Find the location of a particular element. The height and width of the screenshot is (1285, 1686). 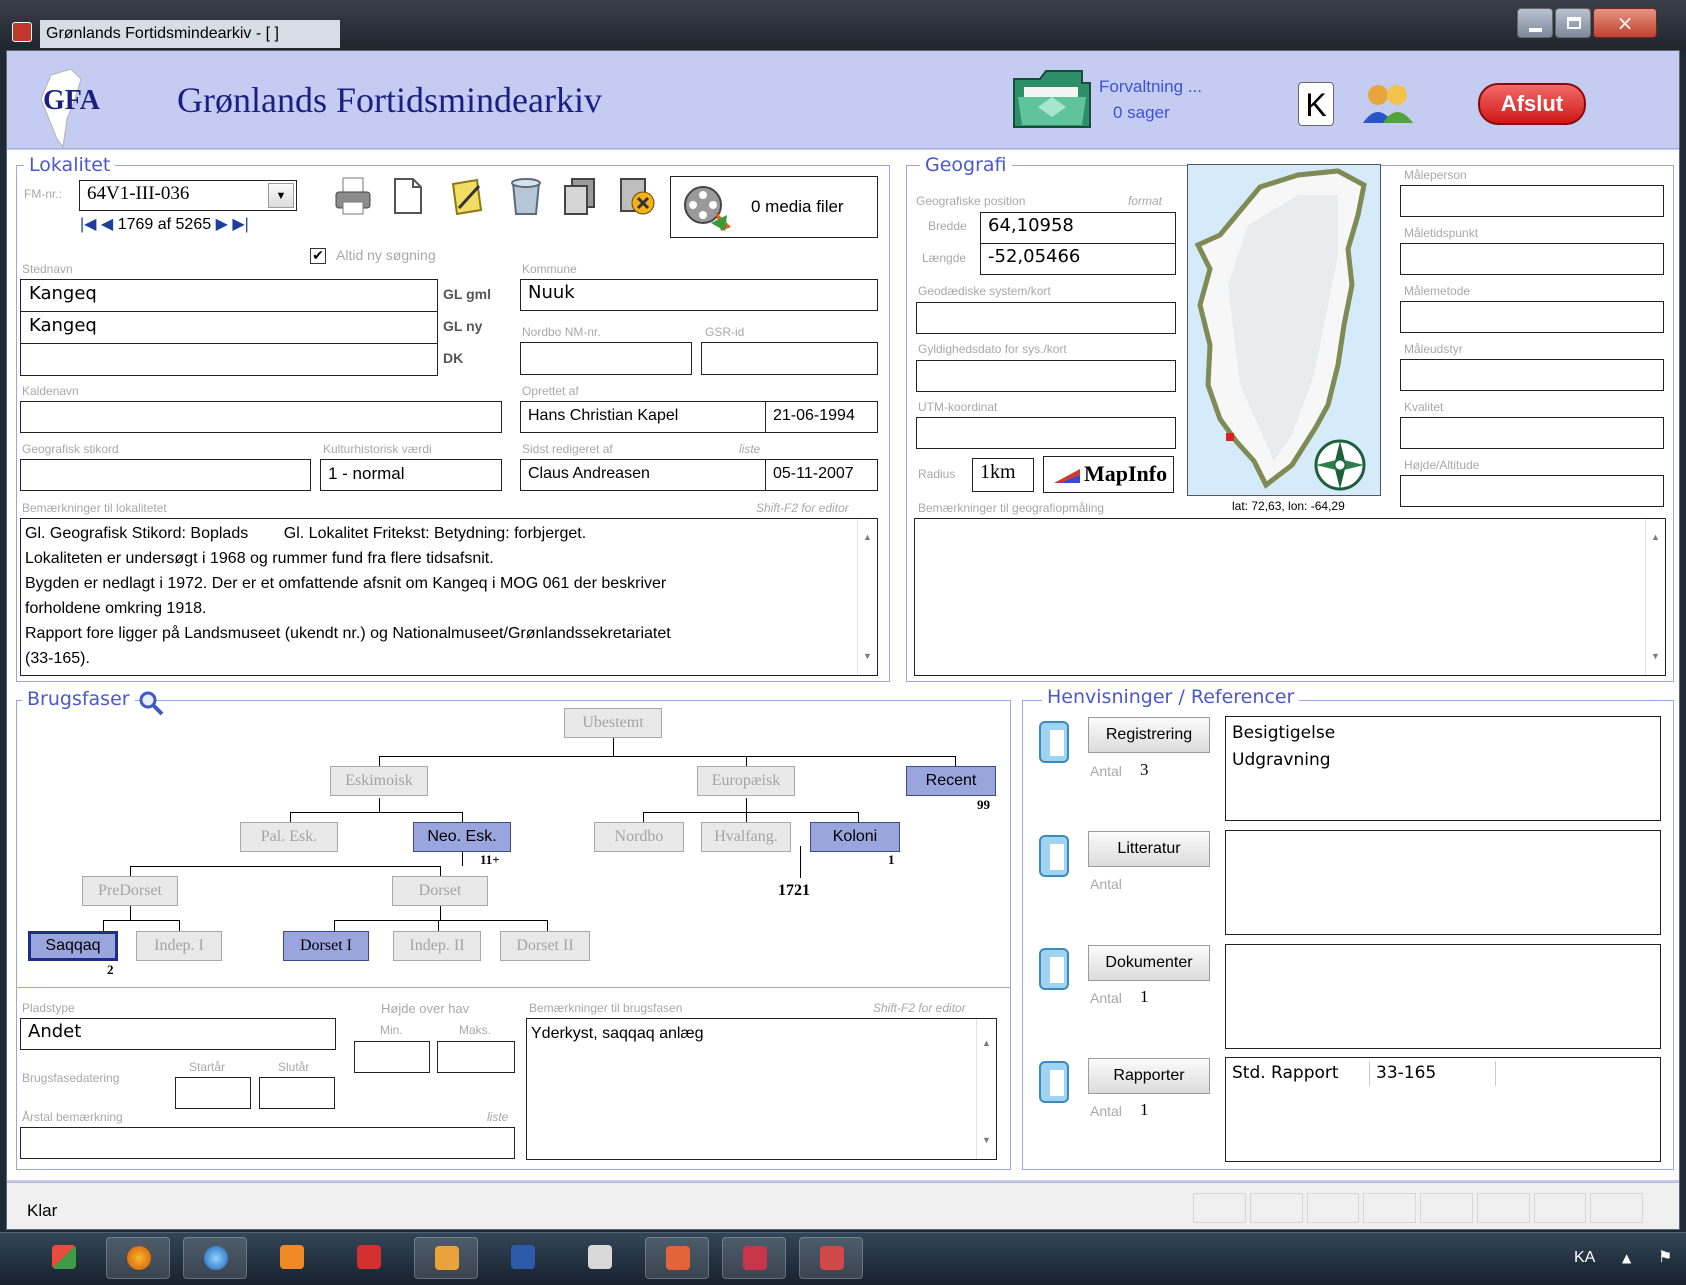

litteratur-list is located at coordinates (1443, 882).